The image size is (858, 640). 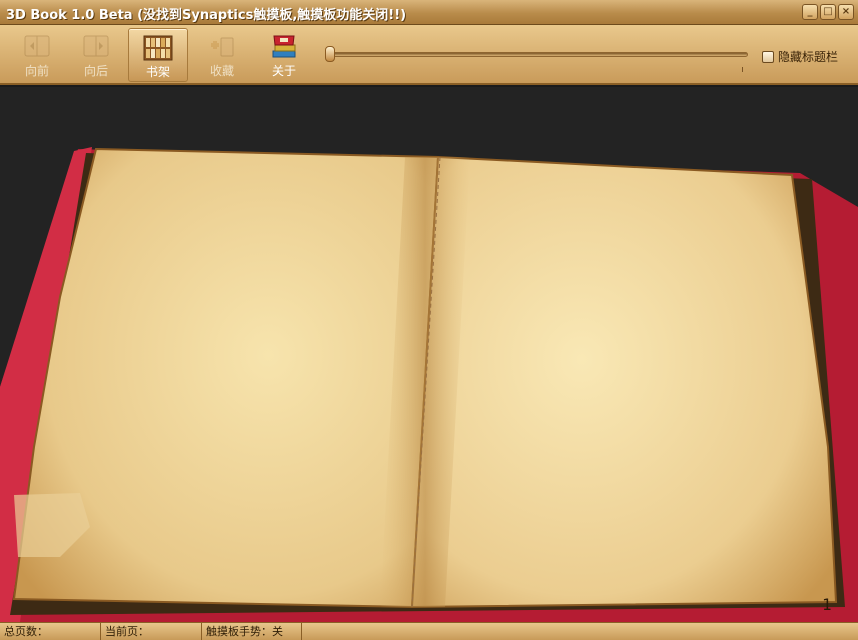 I want to click on about-button: 关于, so click(x=284, y=55).